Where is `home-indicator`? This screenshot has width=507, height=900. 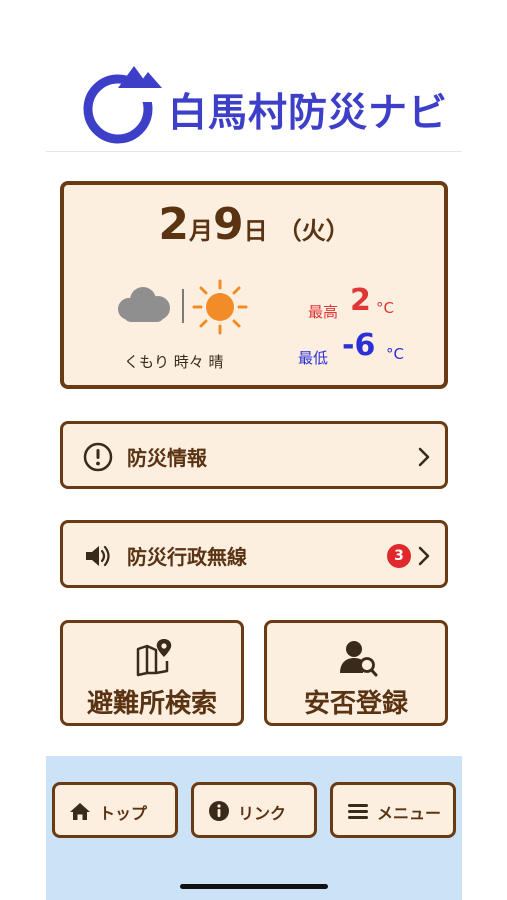
home-indicator is located at coordinates (254, 886).